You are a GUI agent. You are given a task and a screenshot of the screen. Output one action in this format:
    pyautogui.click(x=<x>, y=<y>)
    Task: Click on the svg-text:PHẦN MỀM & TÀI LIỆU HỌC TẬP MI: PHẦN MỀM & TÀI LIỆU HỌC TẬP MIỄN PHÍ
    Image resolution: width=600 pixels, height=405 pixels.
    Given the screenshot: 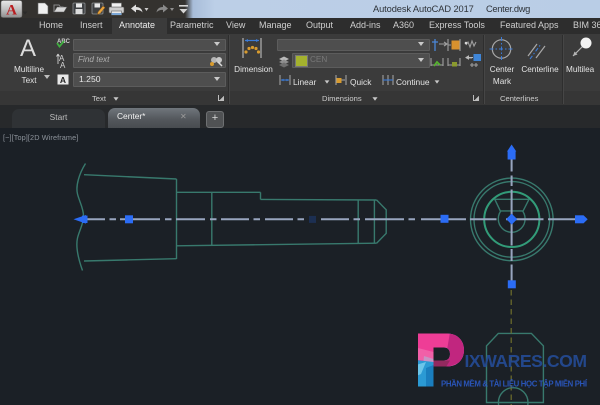 What is the action you would take?
    pyautogui.click(x=514, y=383)
    